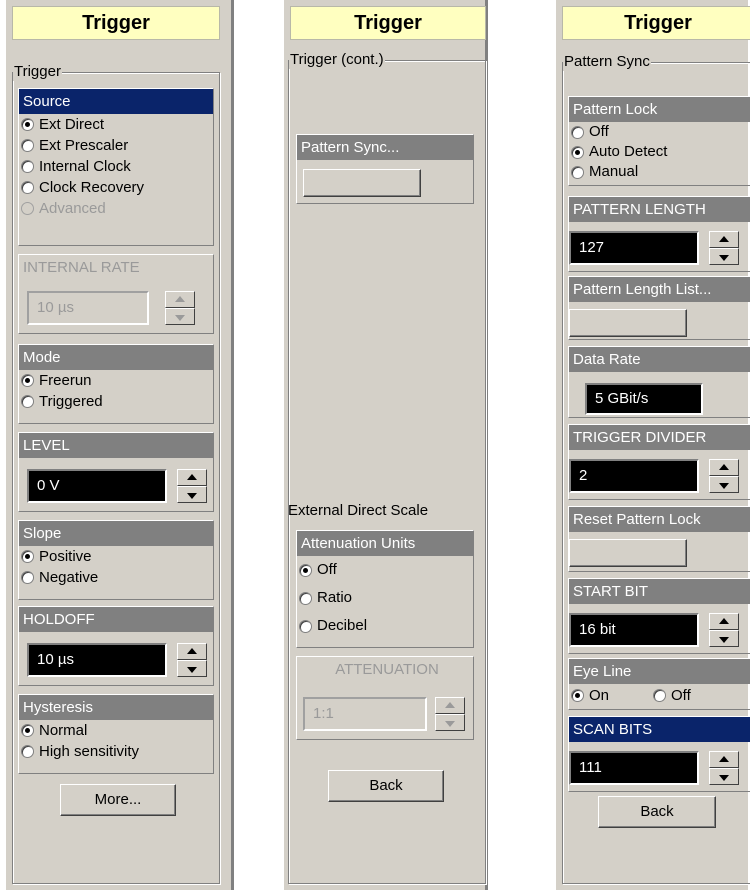 This screenshot has width=750, height=890. Describe the element at coordinates (116, 101) in the screenshot. I see `source-header: Source` at that location.